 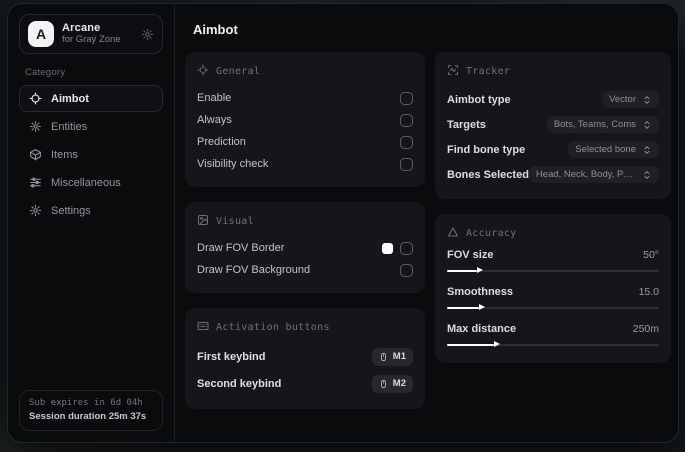 I want to click on sidebar-item: Entities, so click(x=91, y=126).